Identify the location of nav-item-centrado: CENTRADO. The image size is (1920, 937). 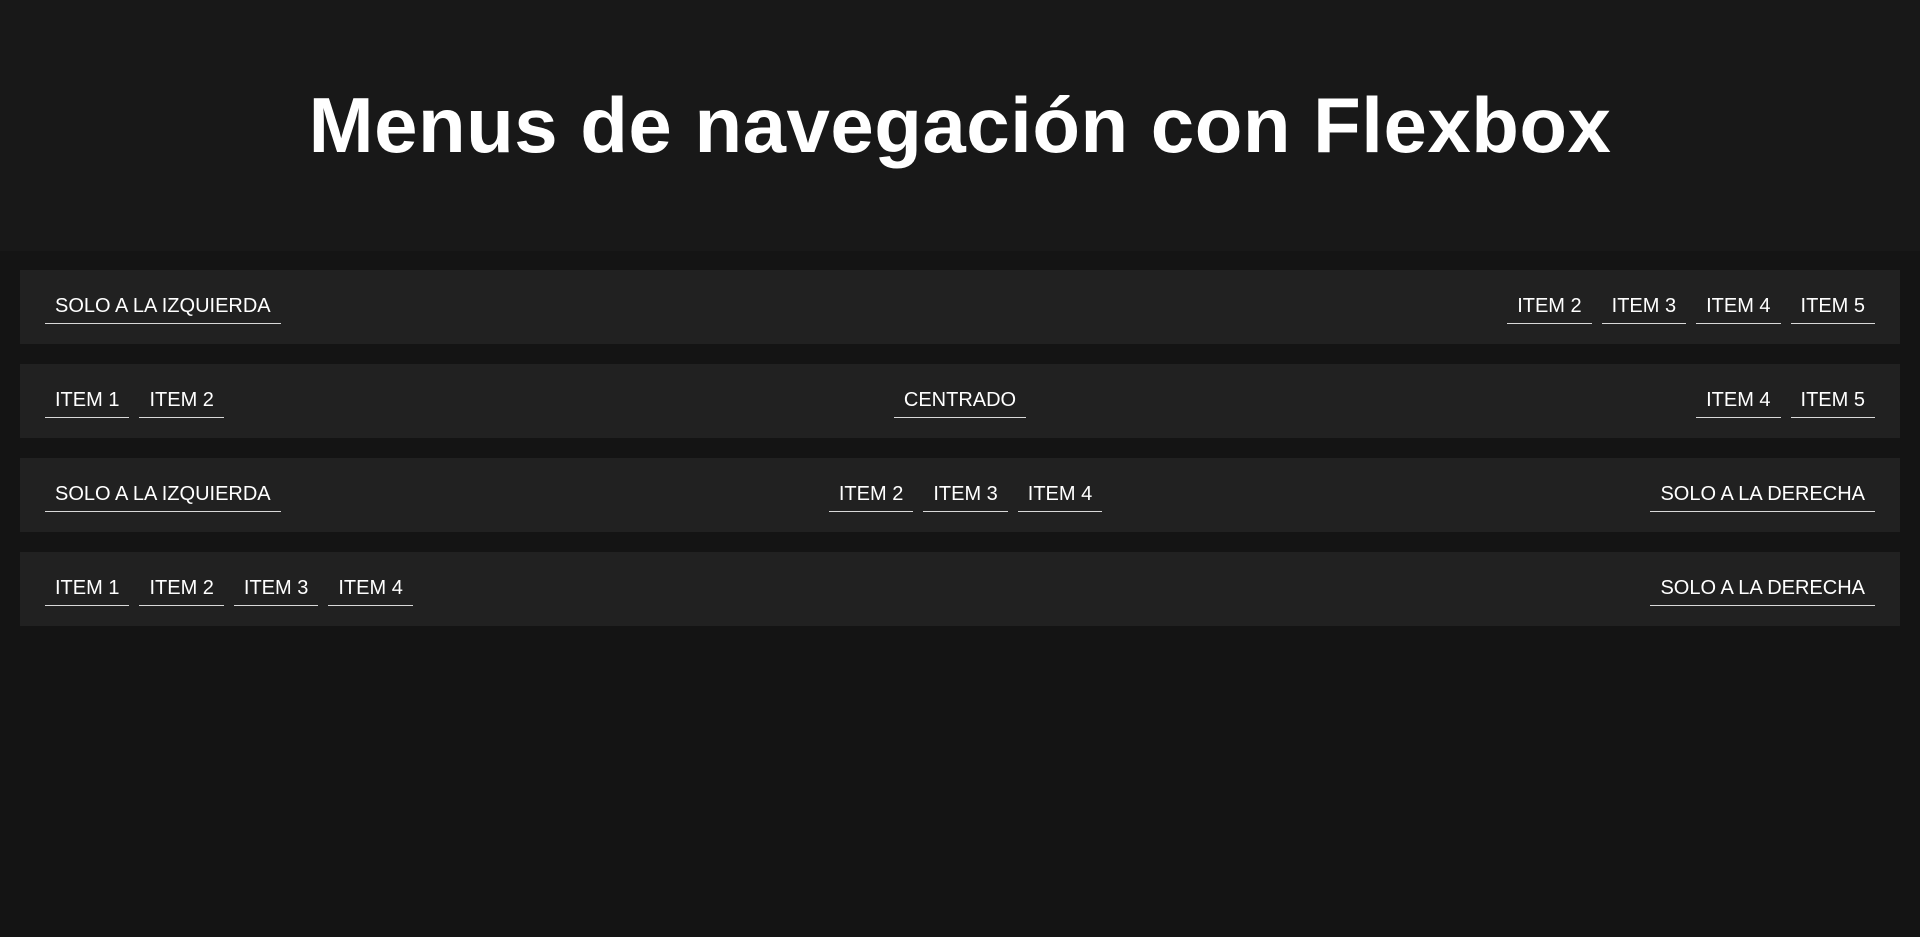
(960, 401).